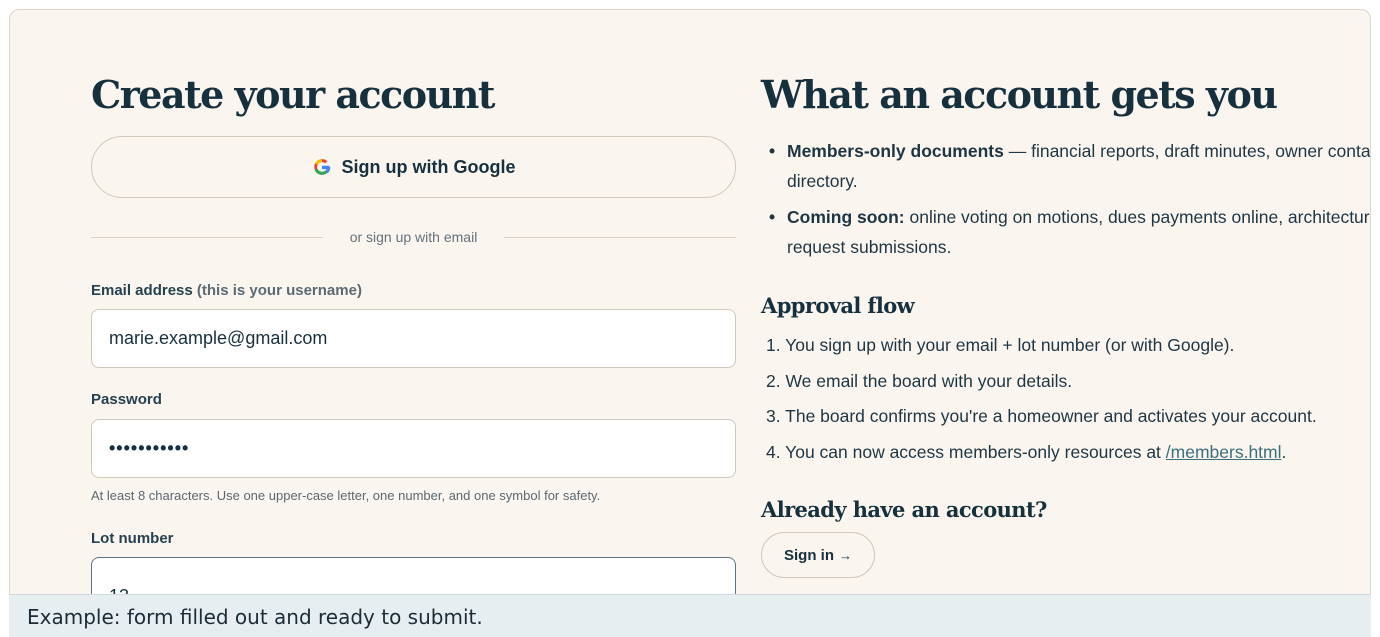 This screenshot has width=1380, height=637. What do you see at coordinates (428, 166) in the screenshot?
I see `google-signup-label: Sign up with Google` at bounding box center [428, 166].